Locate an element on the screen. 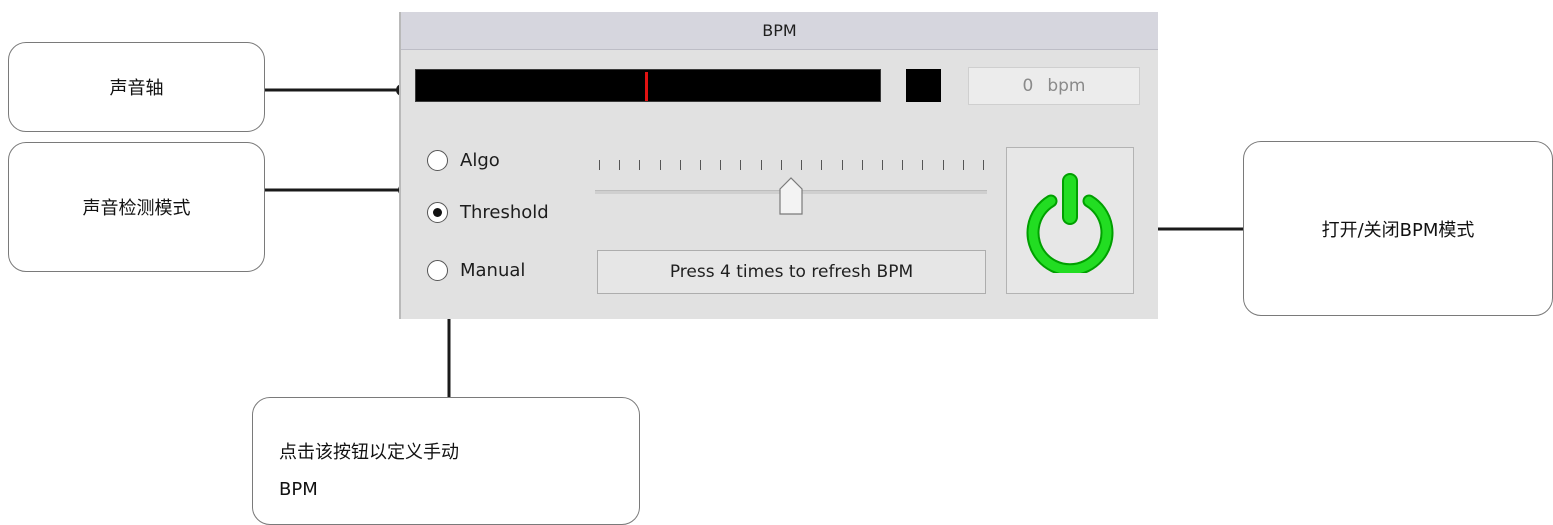  callout-text: 声音轴 is located at coordinates (136, 88).